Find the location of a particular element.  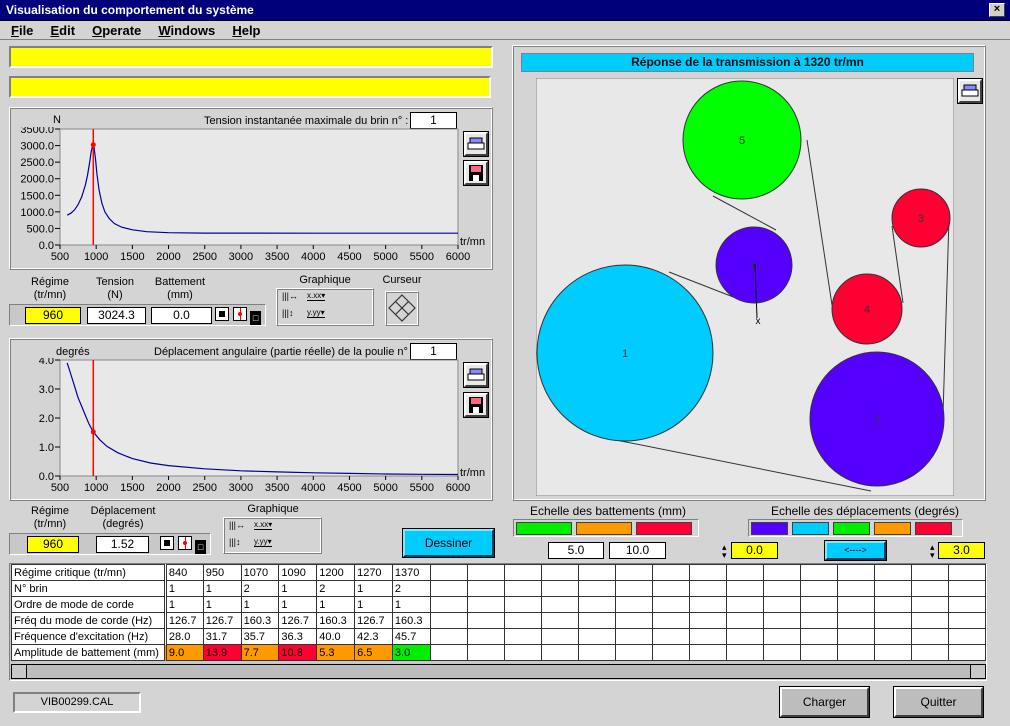

table-cell: 1090 is located at coordinates (298, 572).